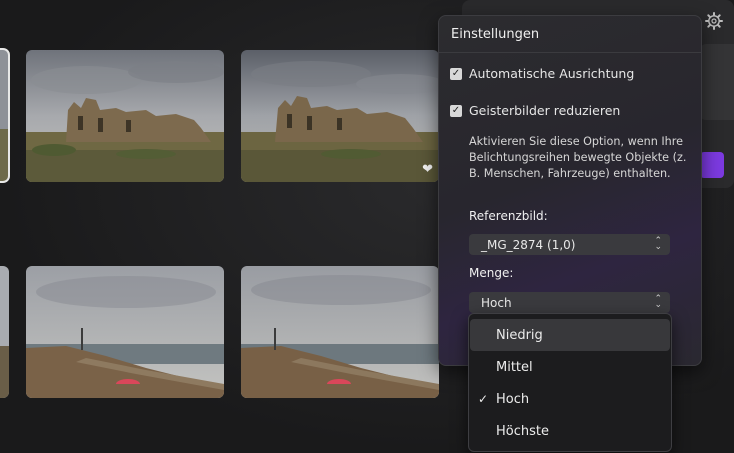 This screenshot has width=734, height=453. Describe the element at coordinates (528, 244) in the screenshot. I see `reference-value: _MG_2874 (1,0)` at that location.